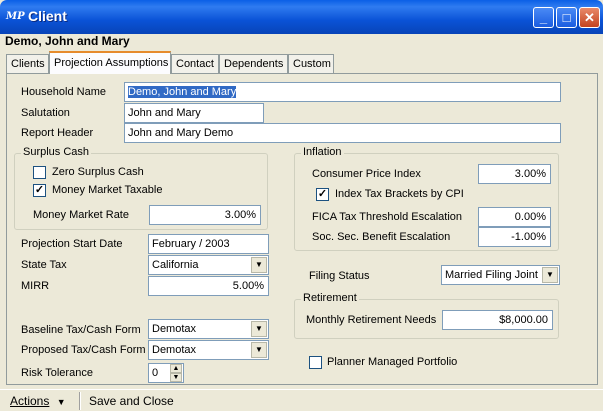 Image resolution: width=603 pixels, height=411 pixels. Describe the element at coordinates (98, 172) in the screenshot. I see `zero-surplus-label: Zero Surplus Cash` at that location.